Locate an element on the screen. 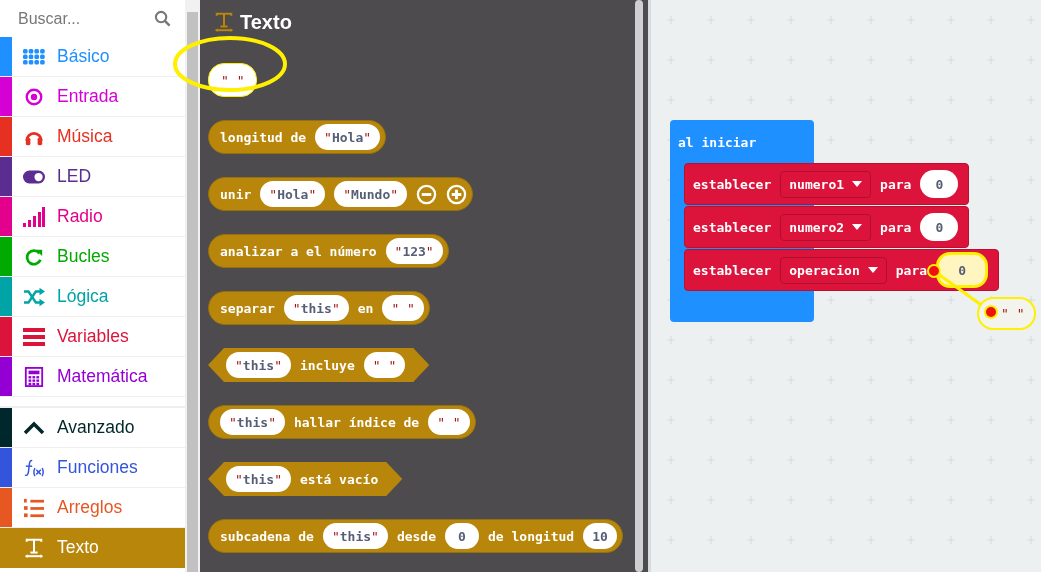  category-label: Música is located at coordinates (85, 136).